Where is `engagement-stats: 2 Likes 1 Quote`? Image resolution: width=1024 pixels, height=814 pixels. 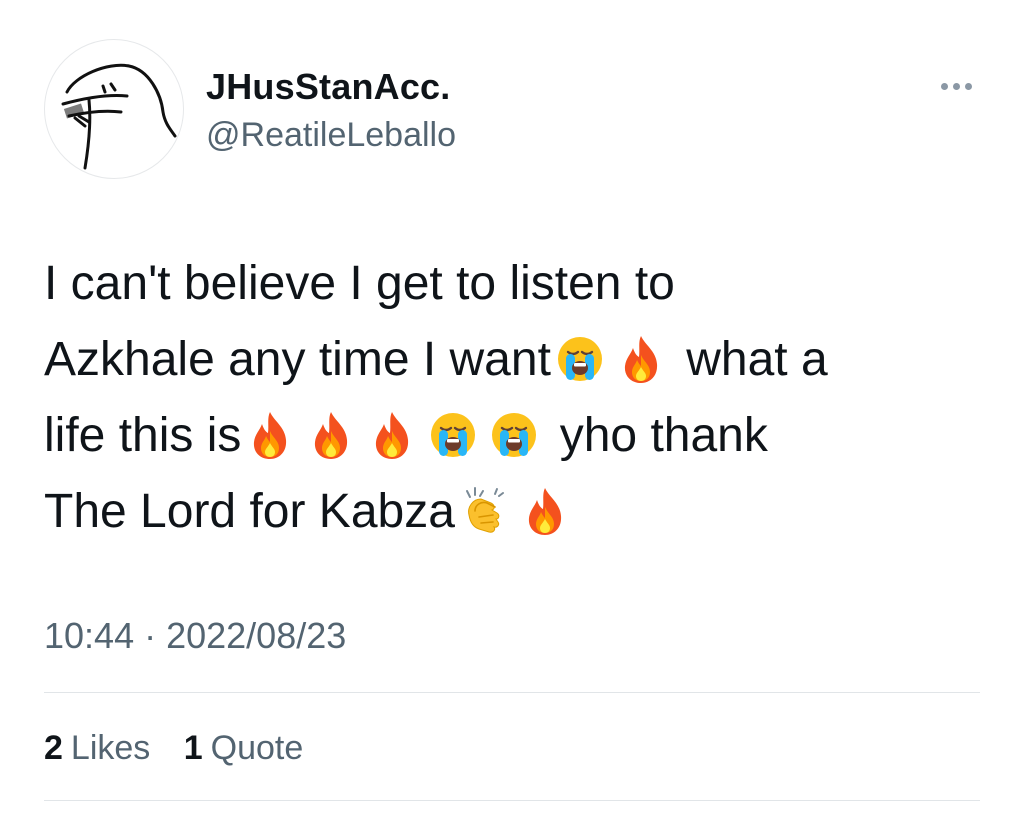 engagement-stats: 2 Likes 1 Quote is located at coordinates (185, 748).